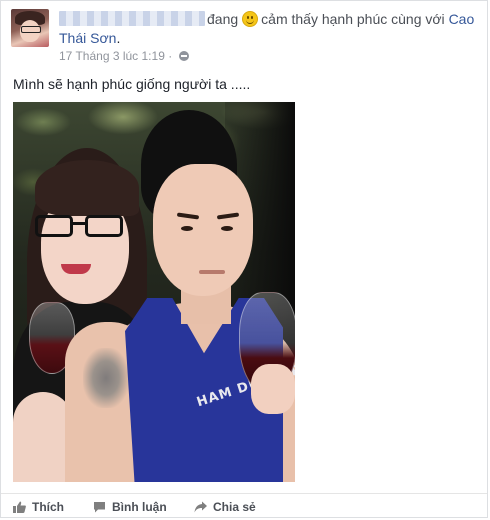  I want to click on status-verb: đang, so click(223, 19).